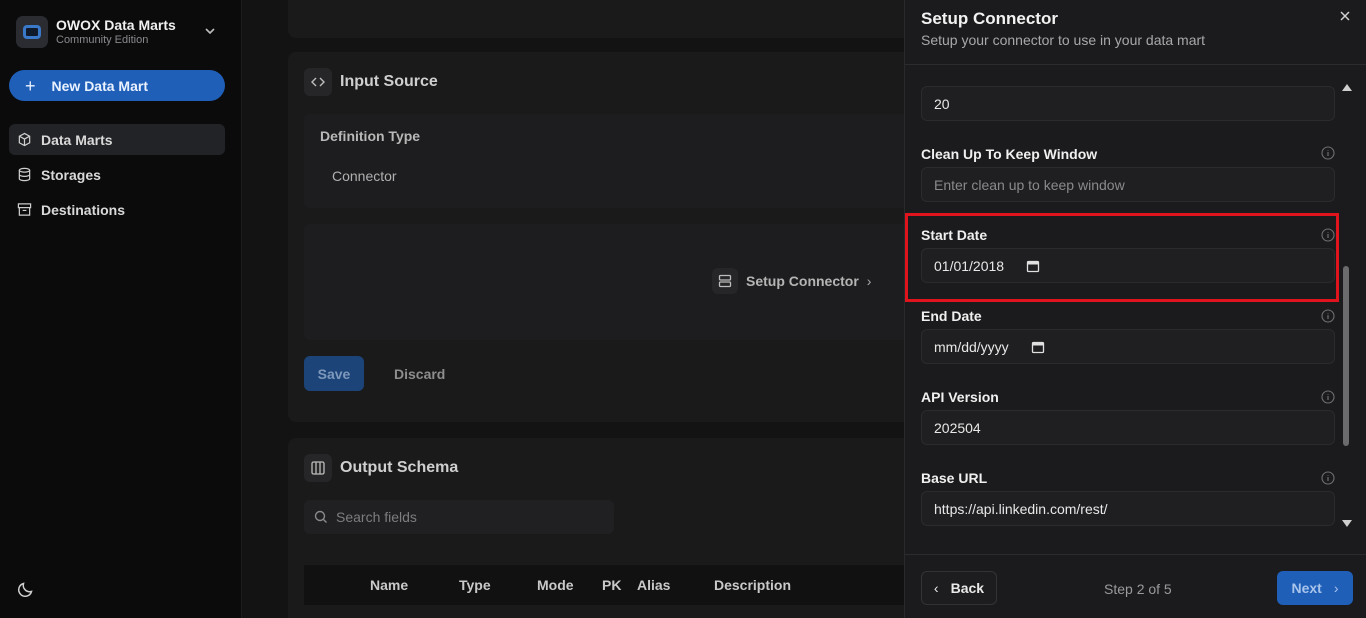 Image resolution: width=1366 pixels, height=618 pixels. I want to click on chevron-left-icon: ‹, so click(936, 588).